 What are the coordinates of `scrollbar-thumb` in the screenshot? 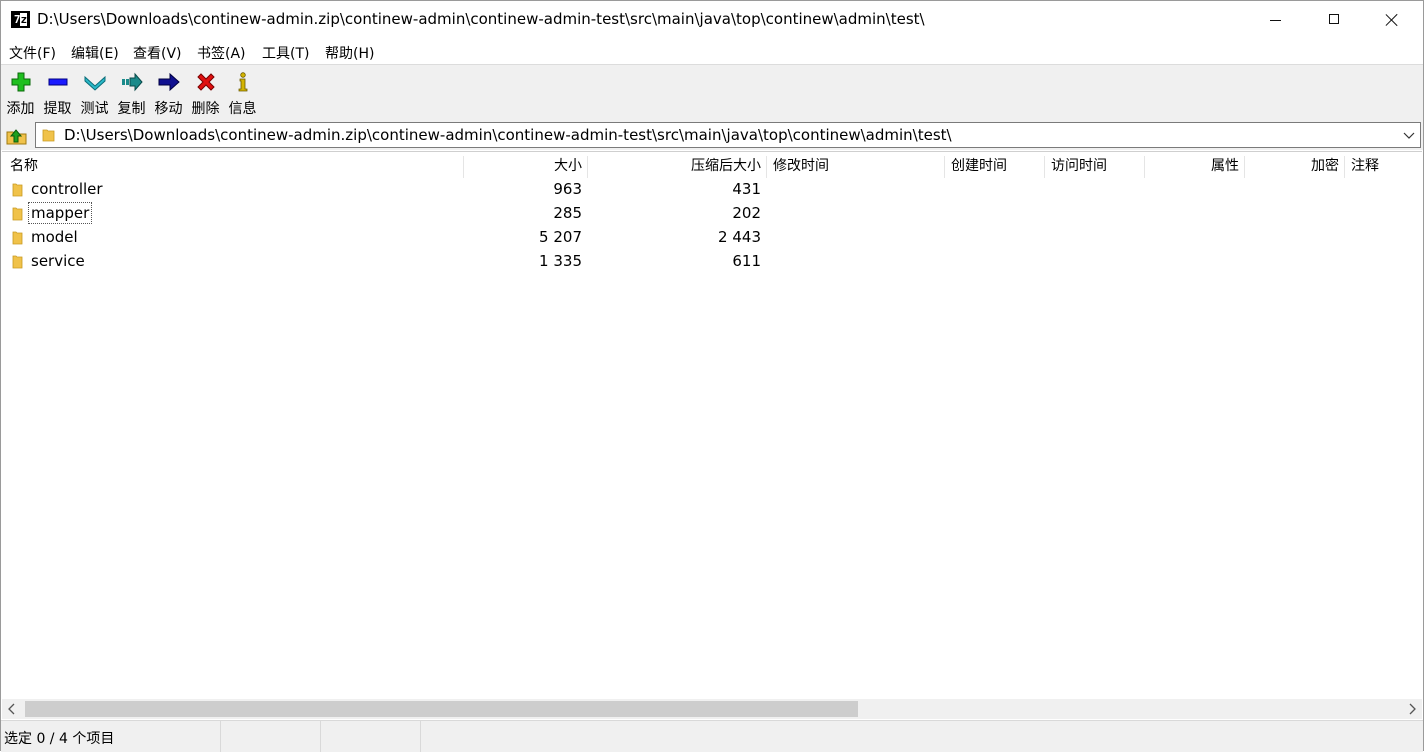 It's located at (441, 709).